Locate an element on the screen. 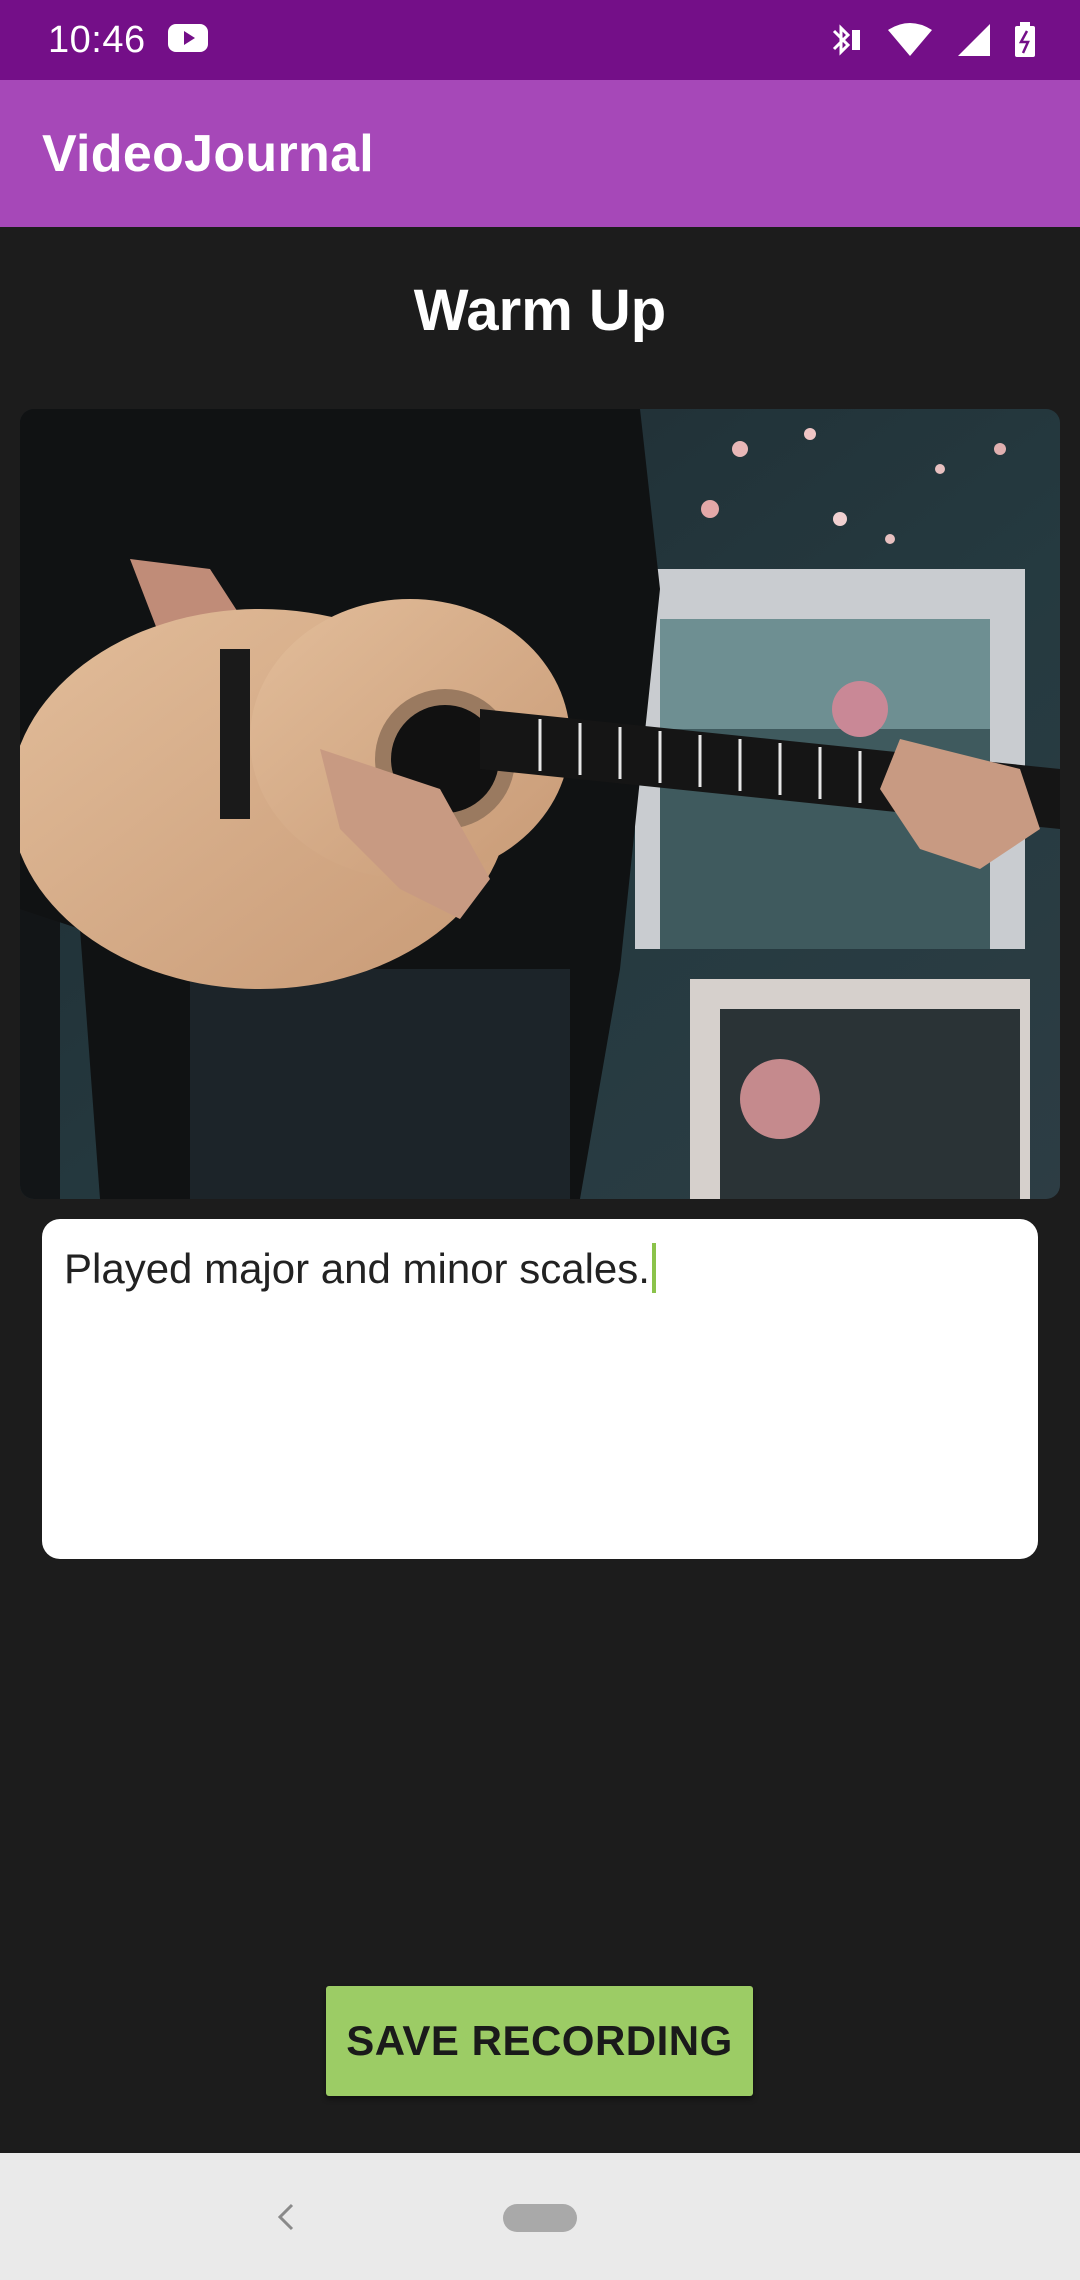 Image resolution: width=1080 pixels, height=2280 pixels. battery-icon is located at coordinates (1025, 40).